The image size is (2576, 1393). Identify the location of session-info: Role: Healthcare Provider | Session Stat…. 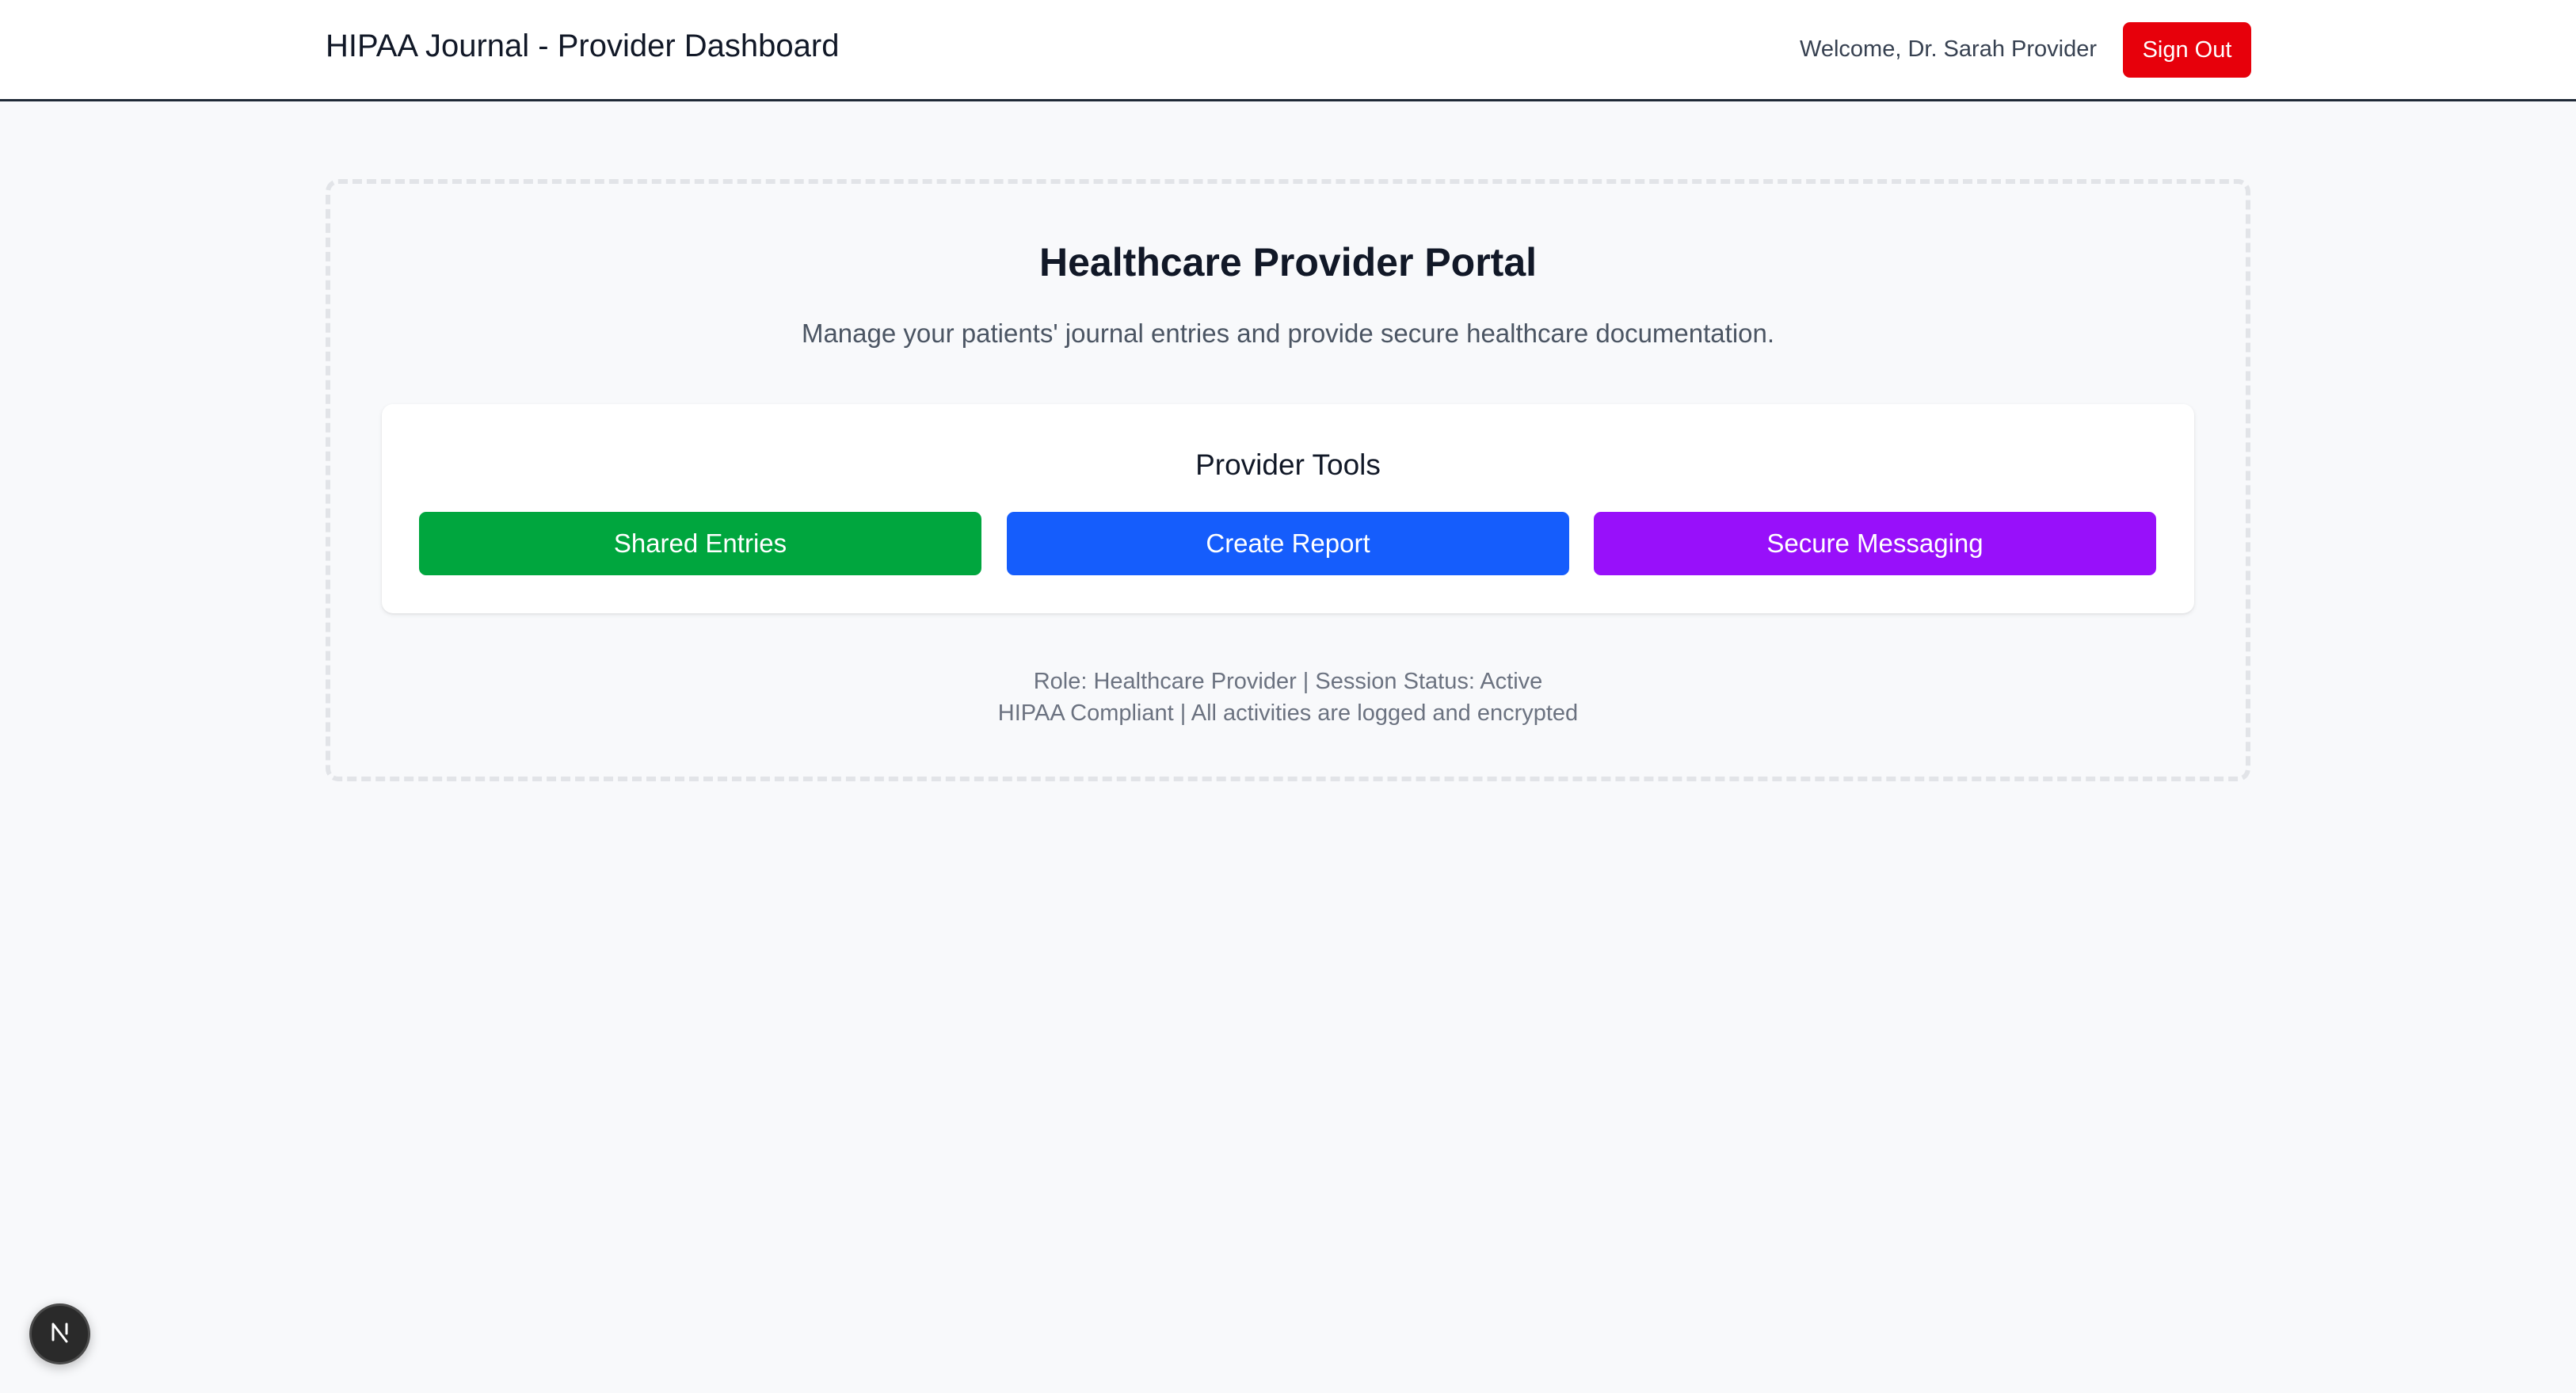
(1288, 697).